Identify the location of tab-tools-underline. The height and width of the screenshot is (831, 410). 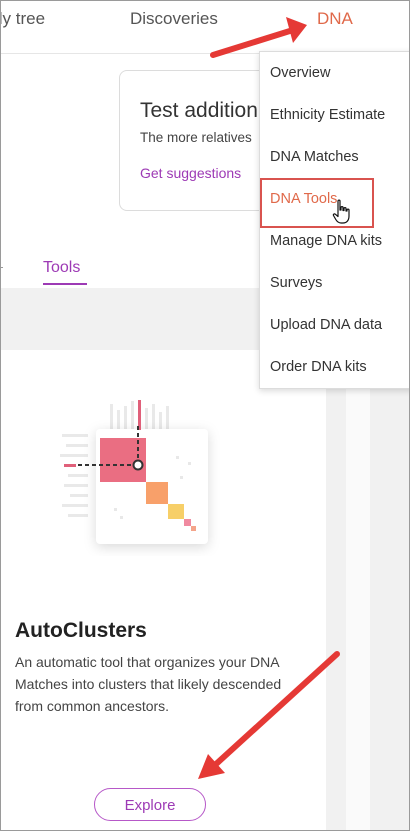
(65, 284).